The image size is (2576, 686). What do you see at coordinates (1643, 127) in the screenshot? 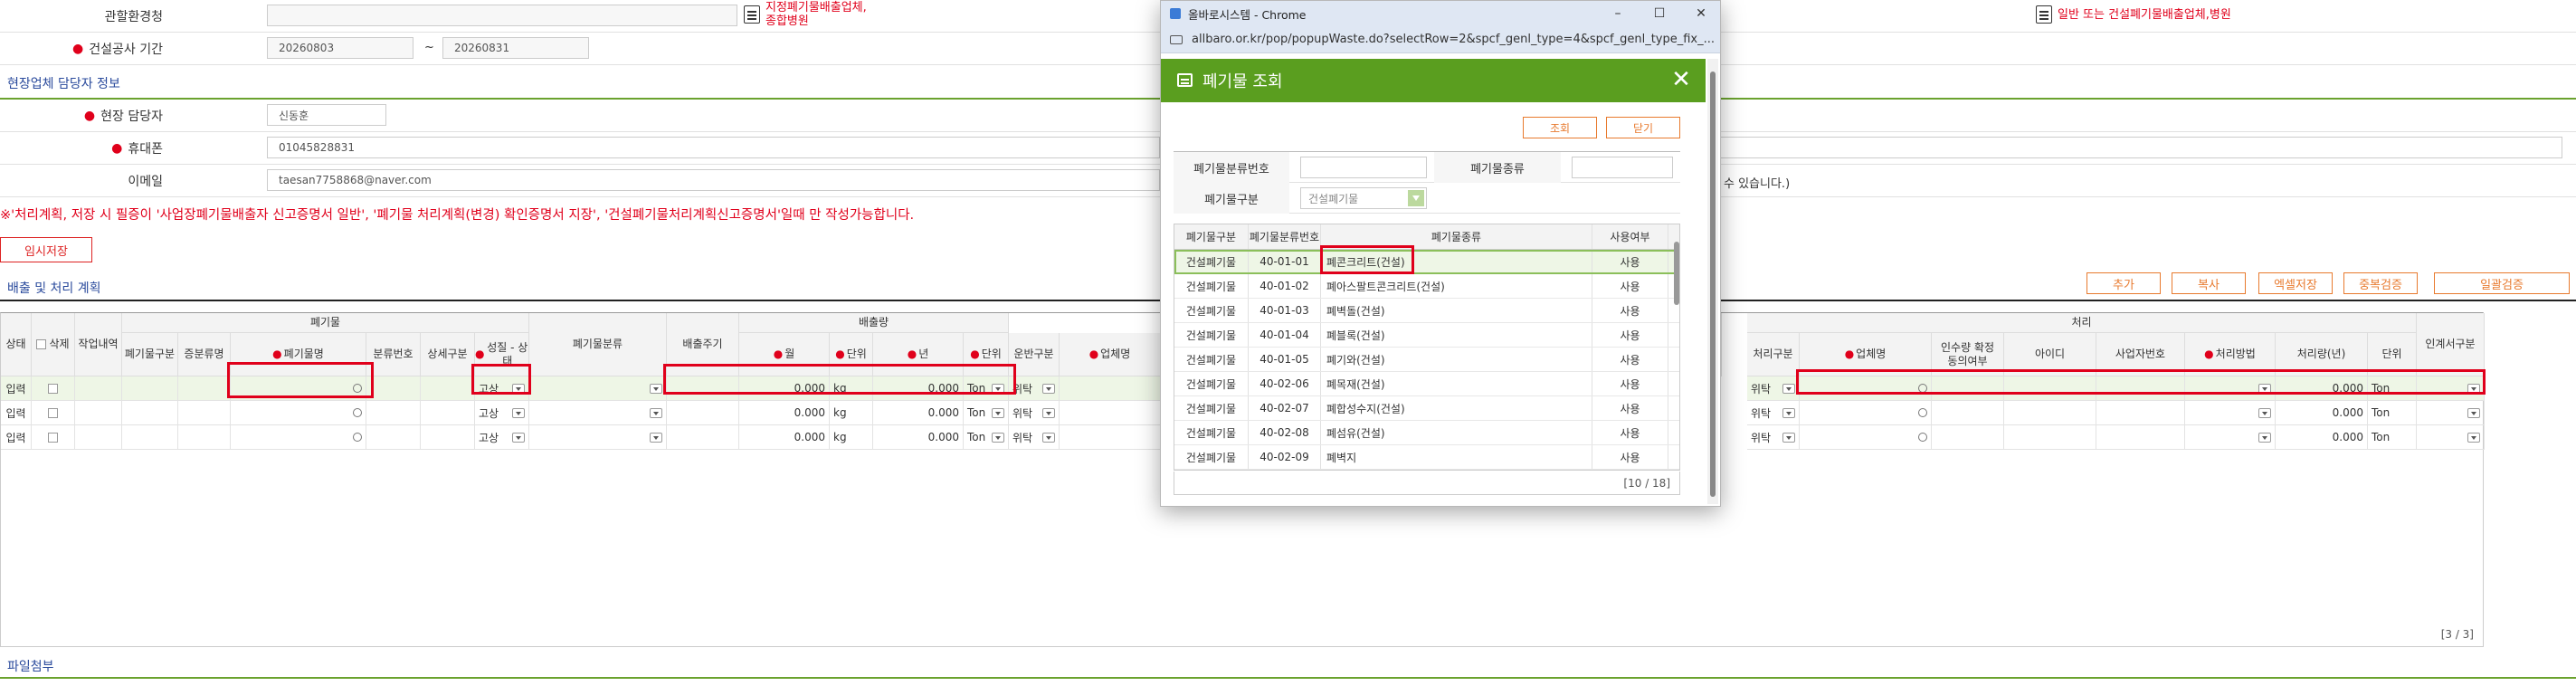
I see `close-button: 닫기` at bounding box center [1643, 127].